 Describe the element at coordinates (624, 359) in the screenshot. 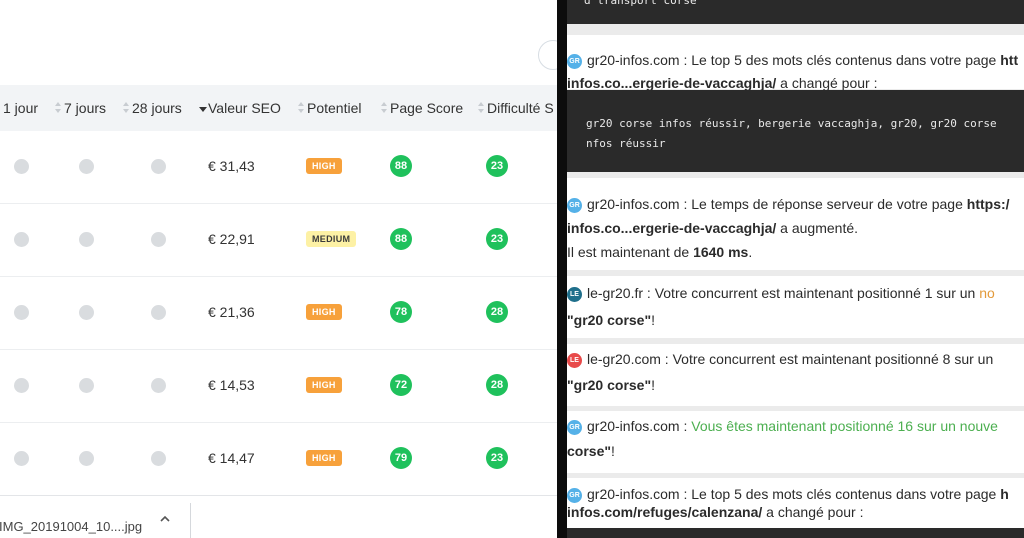

I see `site-name: le-gr20.com` at that location.